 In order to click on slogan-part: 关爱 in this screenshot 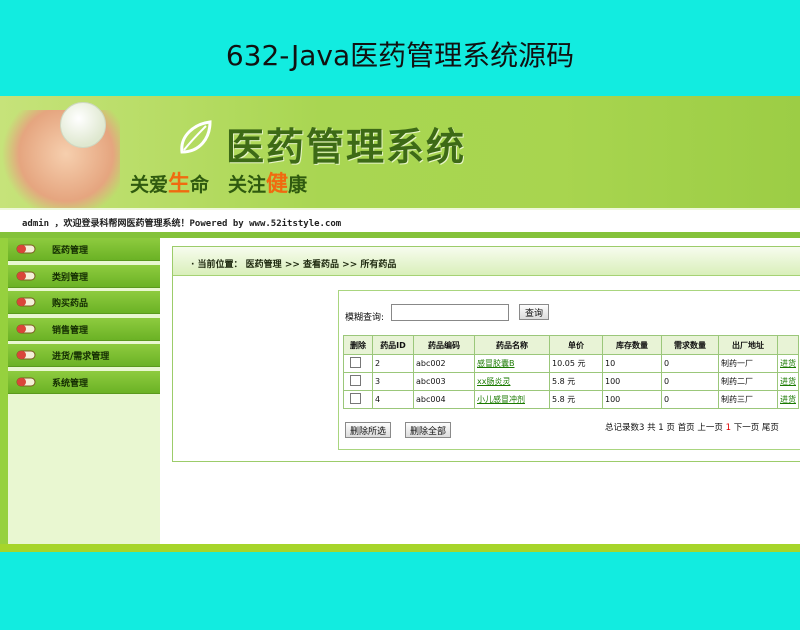, I will do `click(149, 185)`.